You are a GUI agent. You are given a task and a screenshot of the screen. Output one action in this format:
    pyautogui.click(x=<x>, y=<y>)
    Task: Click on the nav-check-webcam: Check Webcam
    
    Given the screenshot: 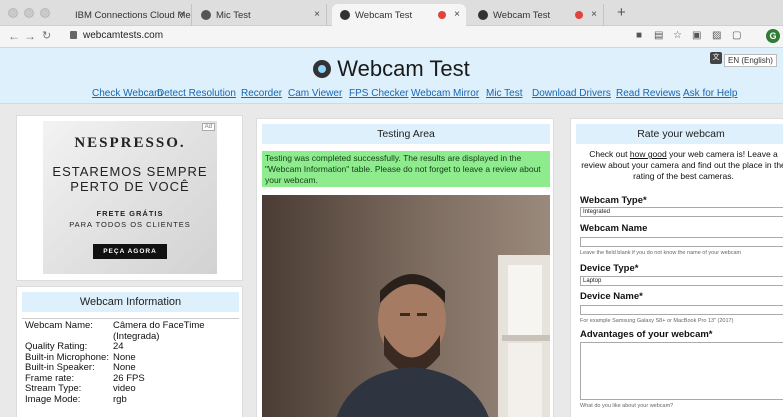 What is the action you would take?
    pyautogui.click(x=127, y=93)
    